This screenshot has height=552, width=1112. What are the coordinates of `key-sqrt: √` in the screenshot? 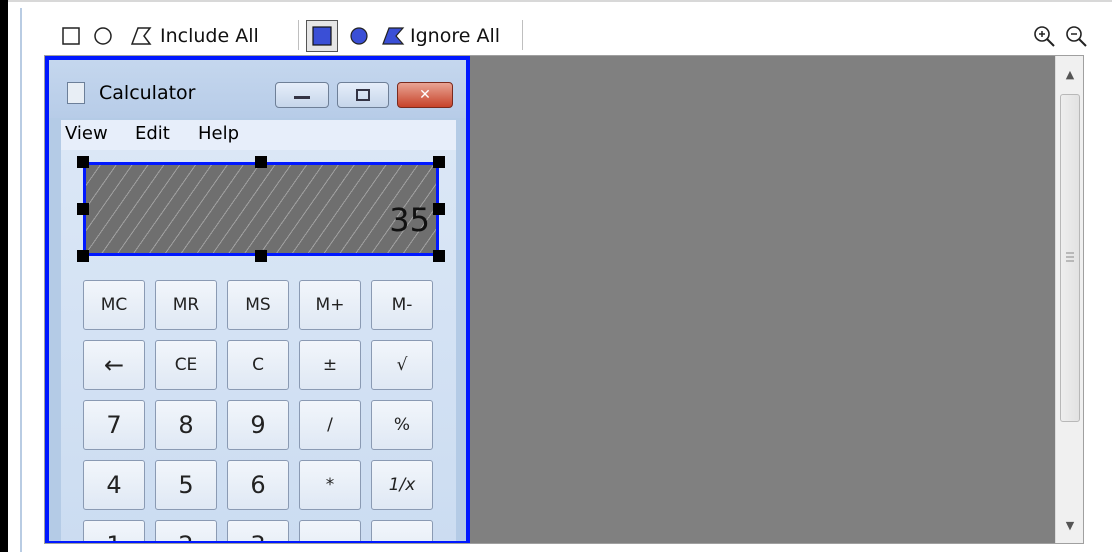 It's located at (402, 365).